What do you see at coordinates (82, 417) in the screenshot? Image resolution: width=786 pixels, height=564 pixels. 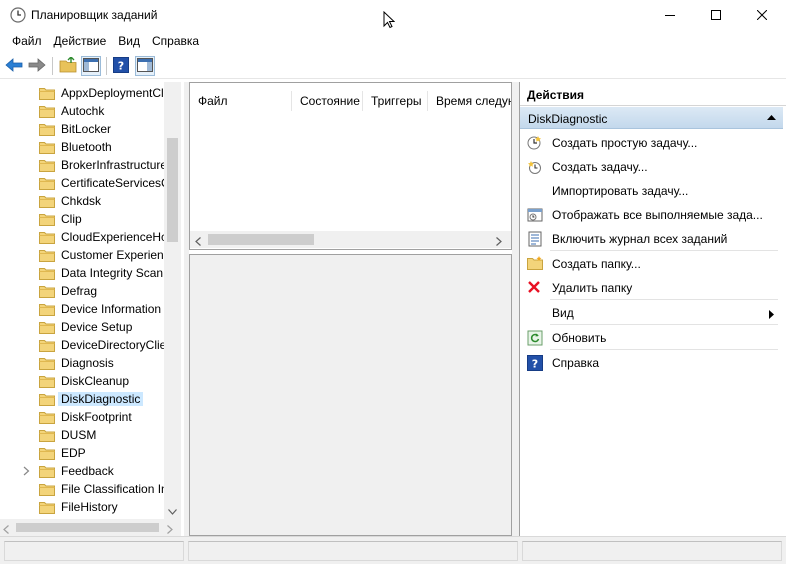 I see `tree-item: DiskFootprint` at bounding box center [82, 417].